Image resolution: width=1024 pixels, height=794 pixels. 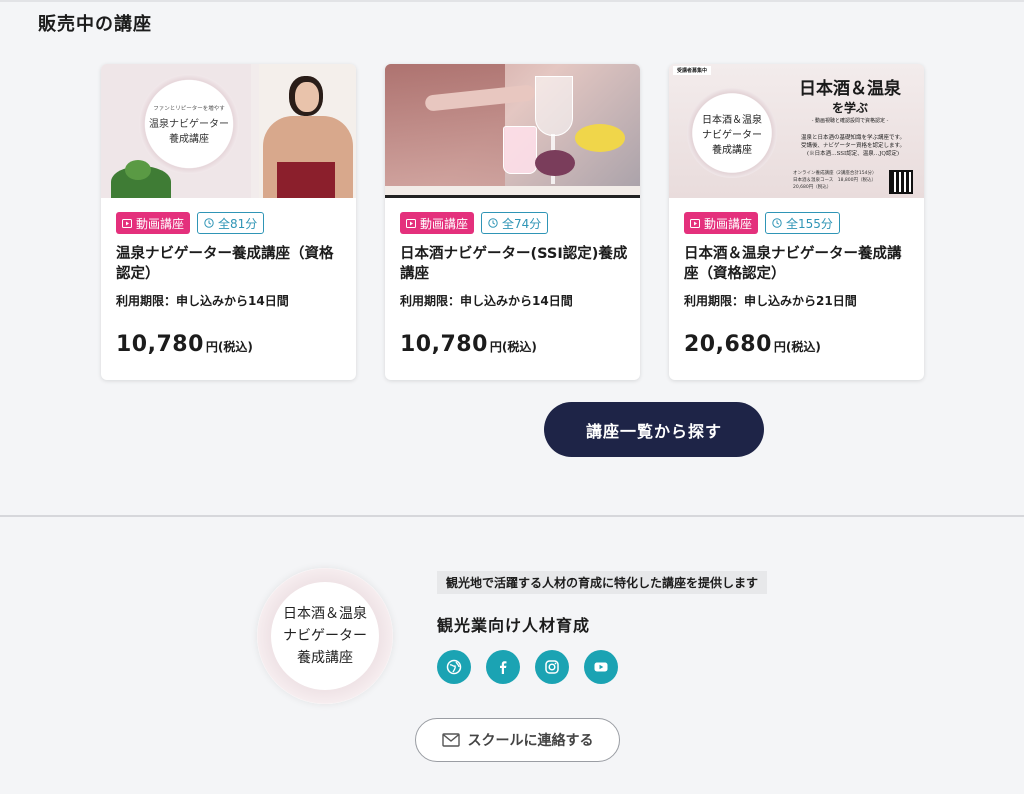 What do you see at coordinates (512, 131) in the screenshot?
I see `course-thumbnail` at bounding box center [512, 131].